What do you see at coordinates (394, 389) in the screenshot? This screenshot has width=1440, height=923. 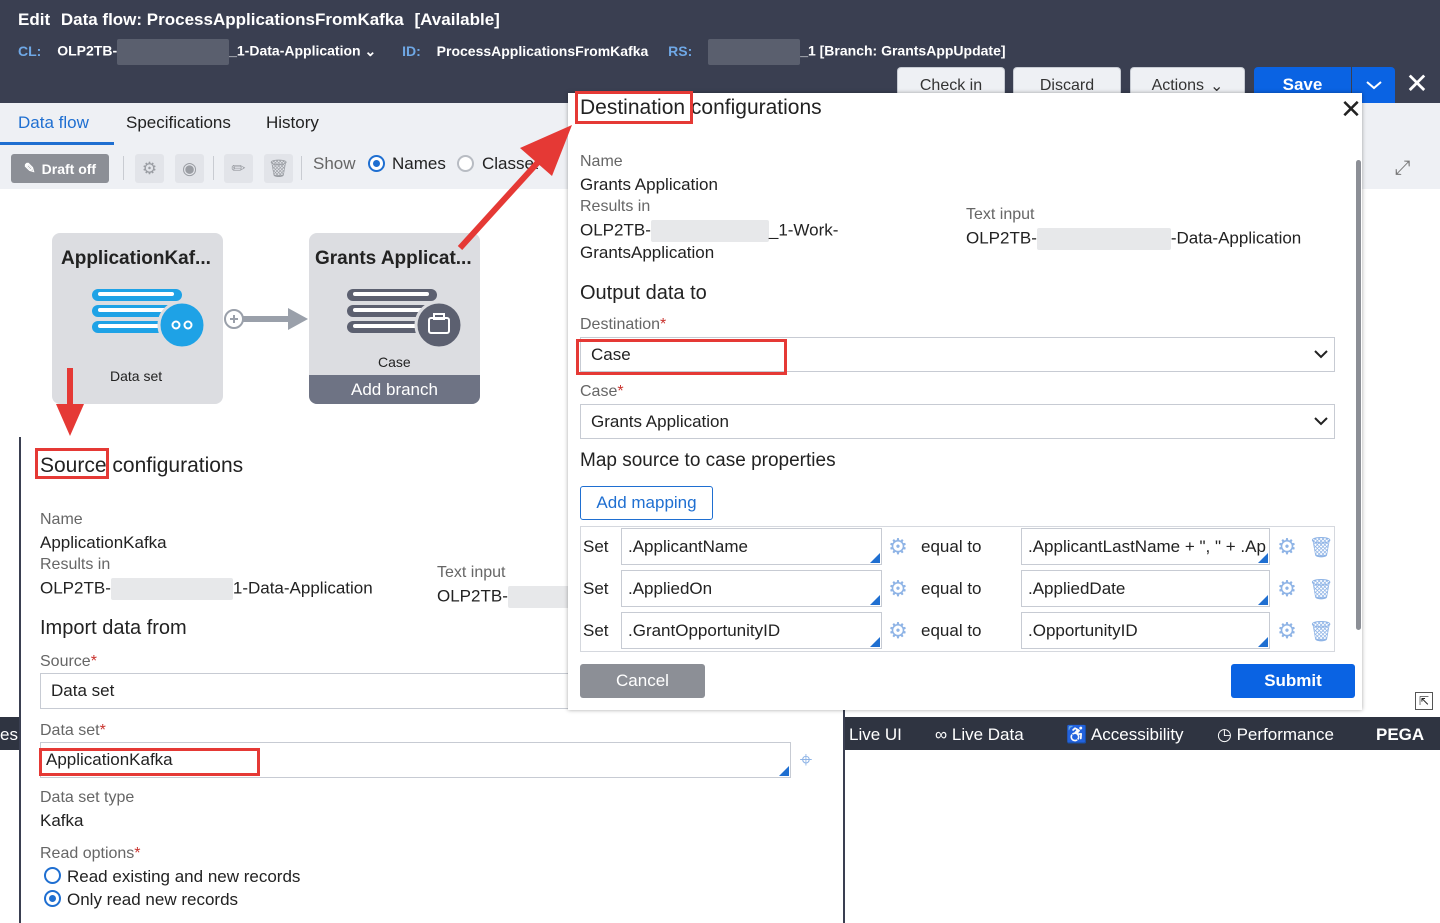 I see `add-branch-button: Add branch` at bounding box center [394, 389].